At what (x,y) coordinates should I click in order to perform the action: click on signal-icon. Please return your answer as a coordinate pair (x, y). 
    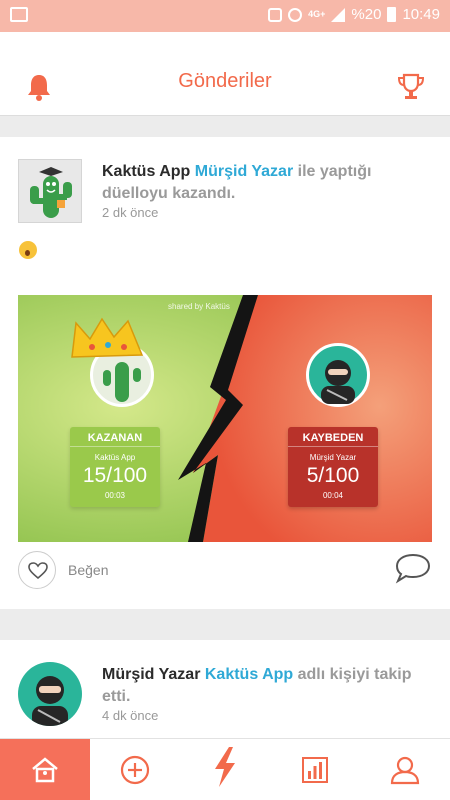
    Looking at the image, I should click on (338, 14).